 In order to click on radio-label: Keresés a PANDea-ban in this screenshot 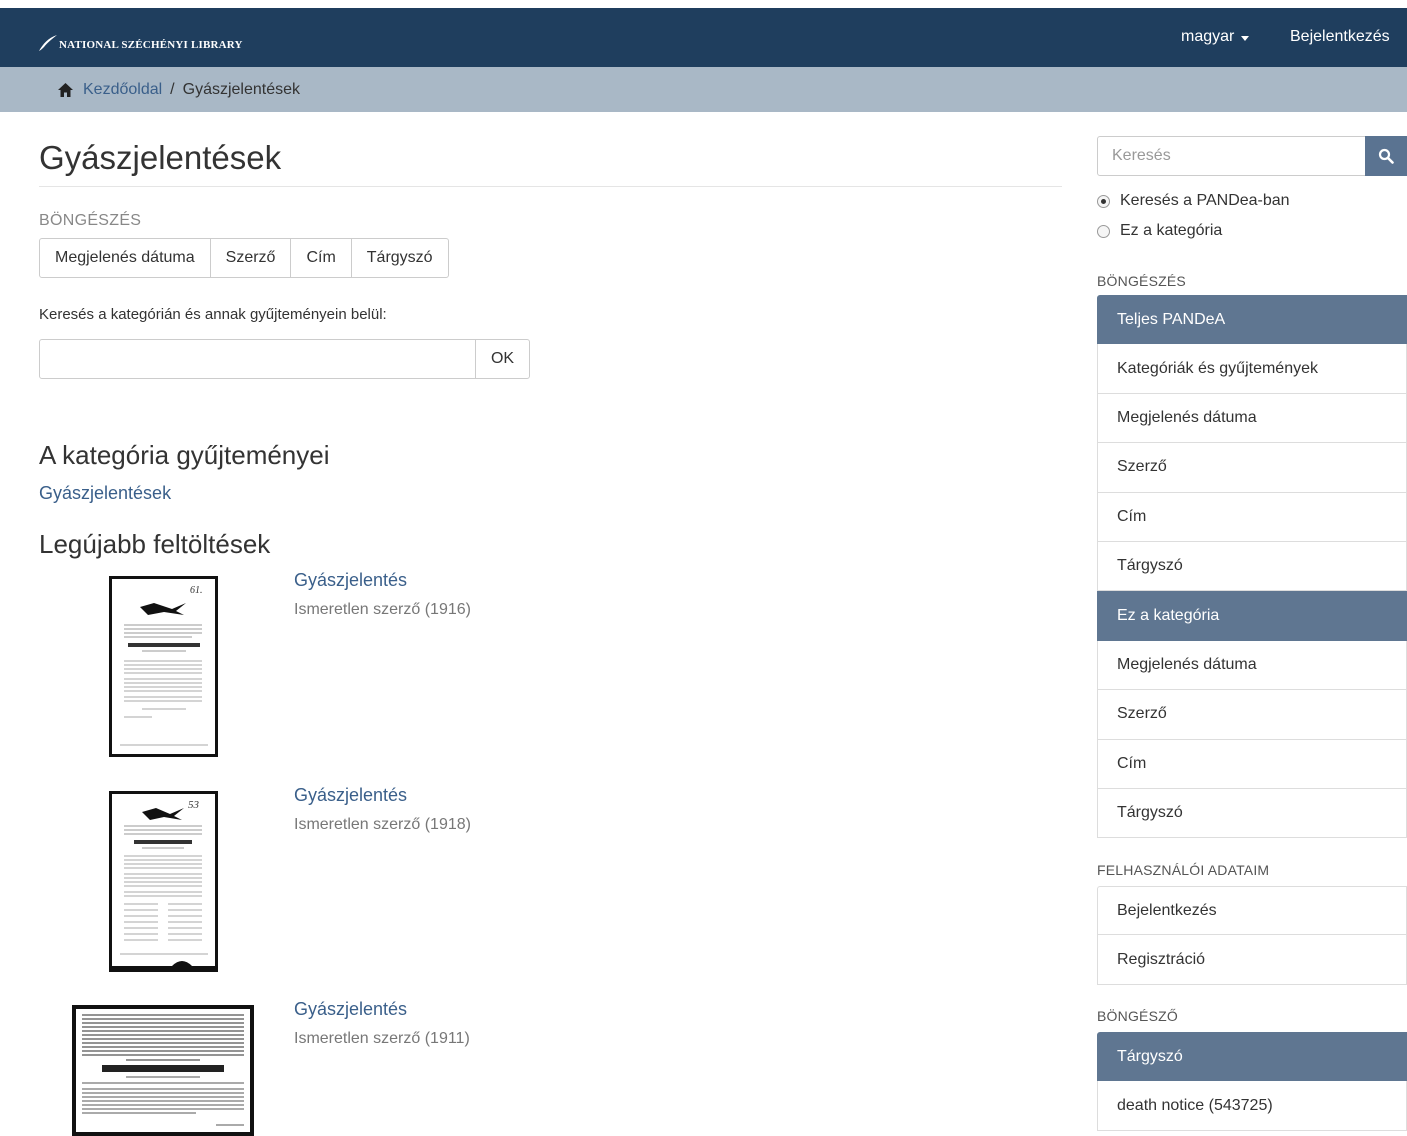, I will do `click(1205, 200)`.